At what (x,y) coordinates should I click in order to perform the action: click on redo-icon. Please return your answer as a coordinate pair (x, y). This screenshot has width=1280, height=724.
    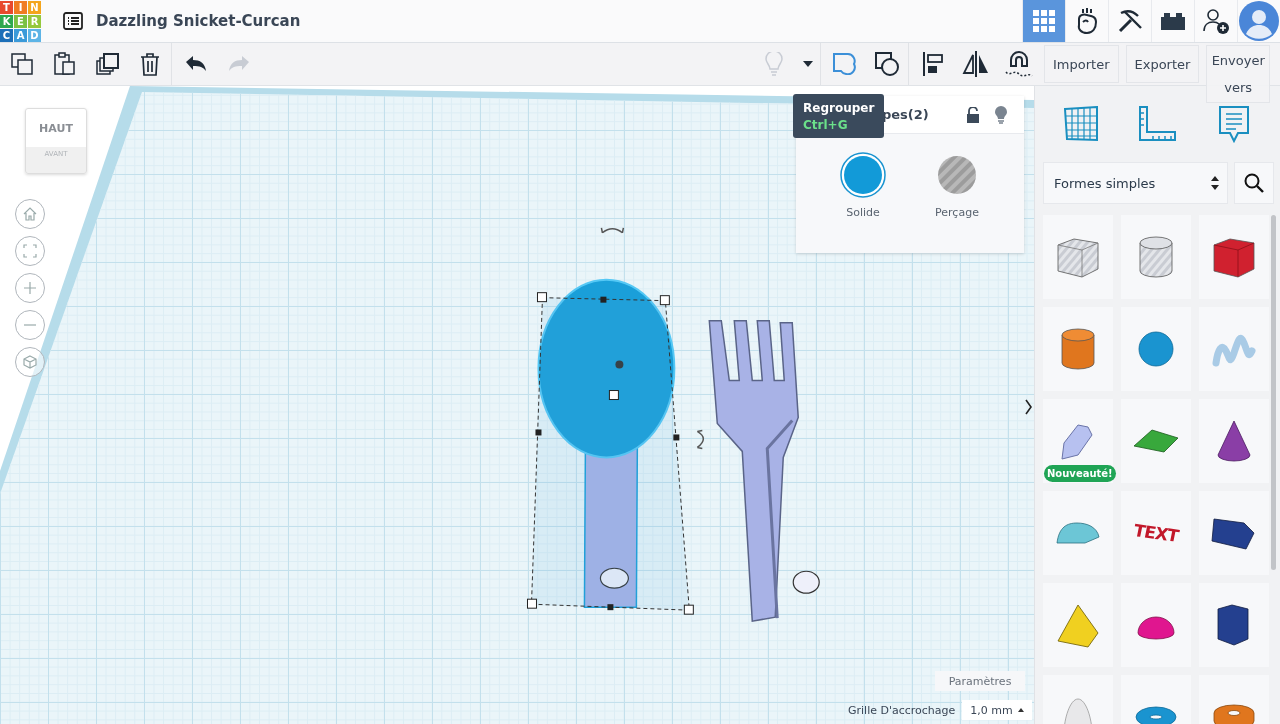
    Looking at the image, I should click on (238, 64).